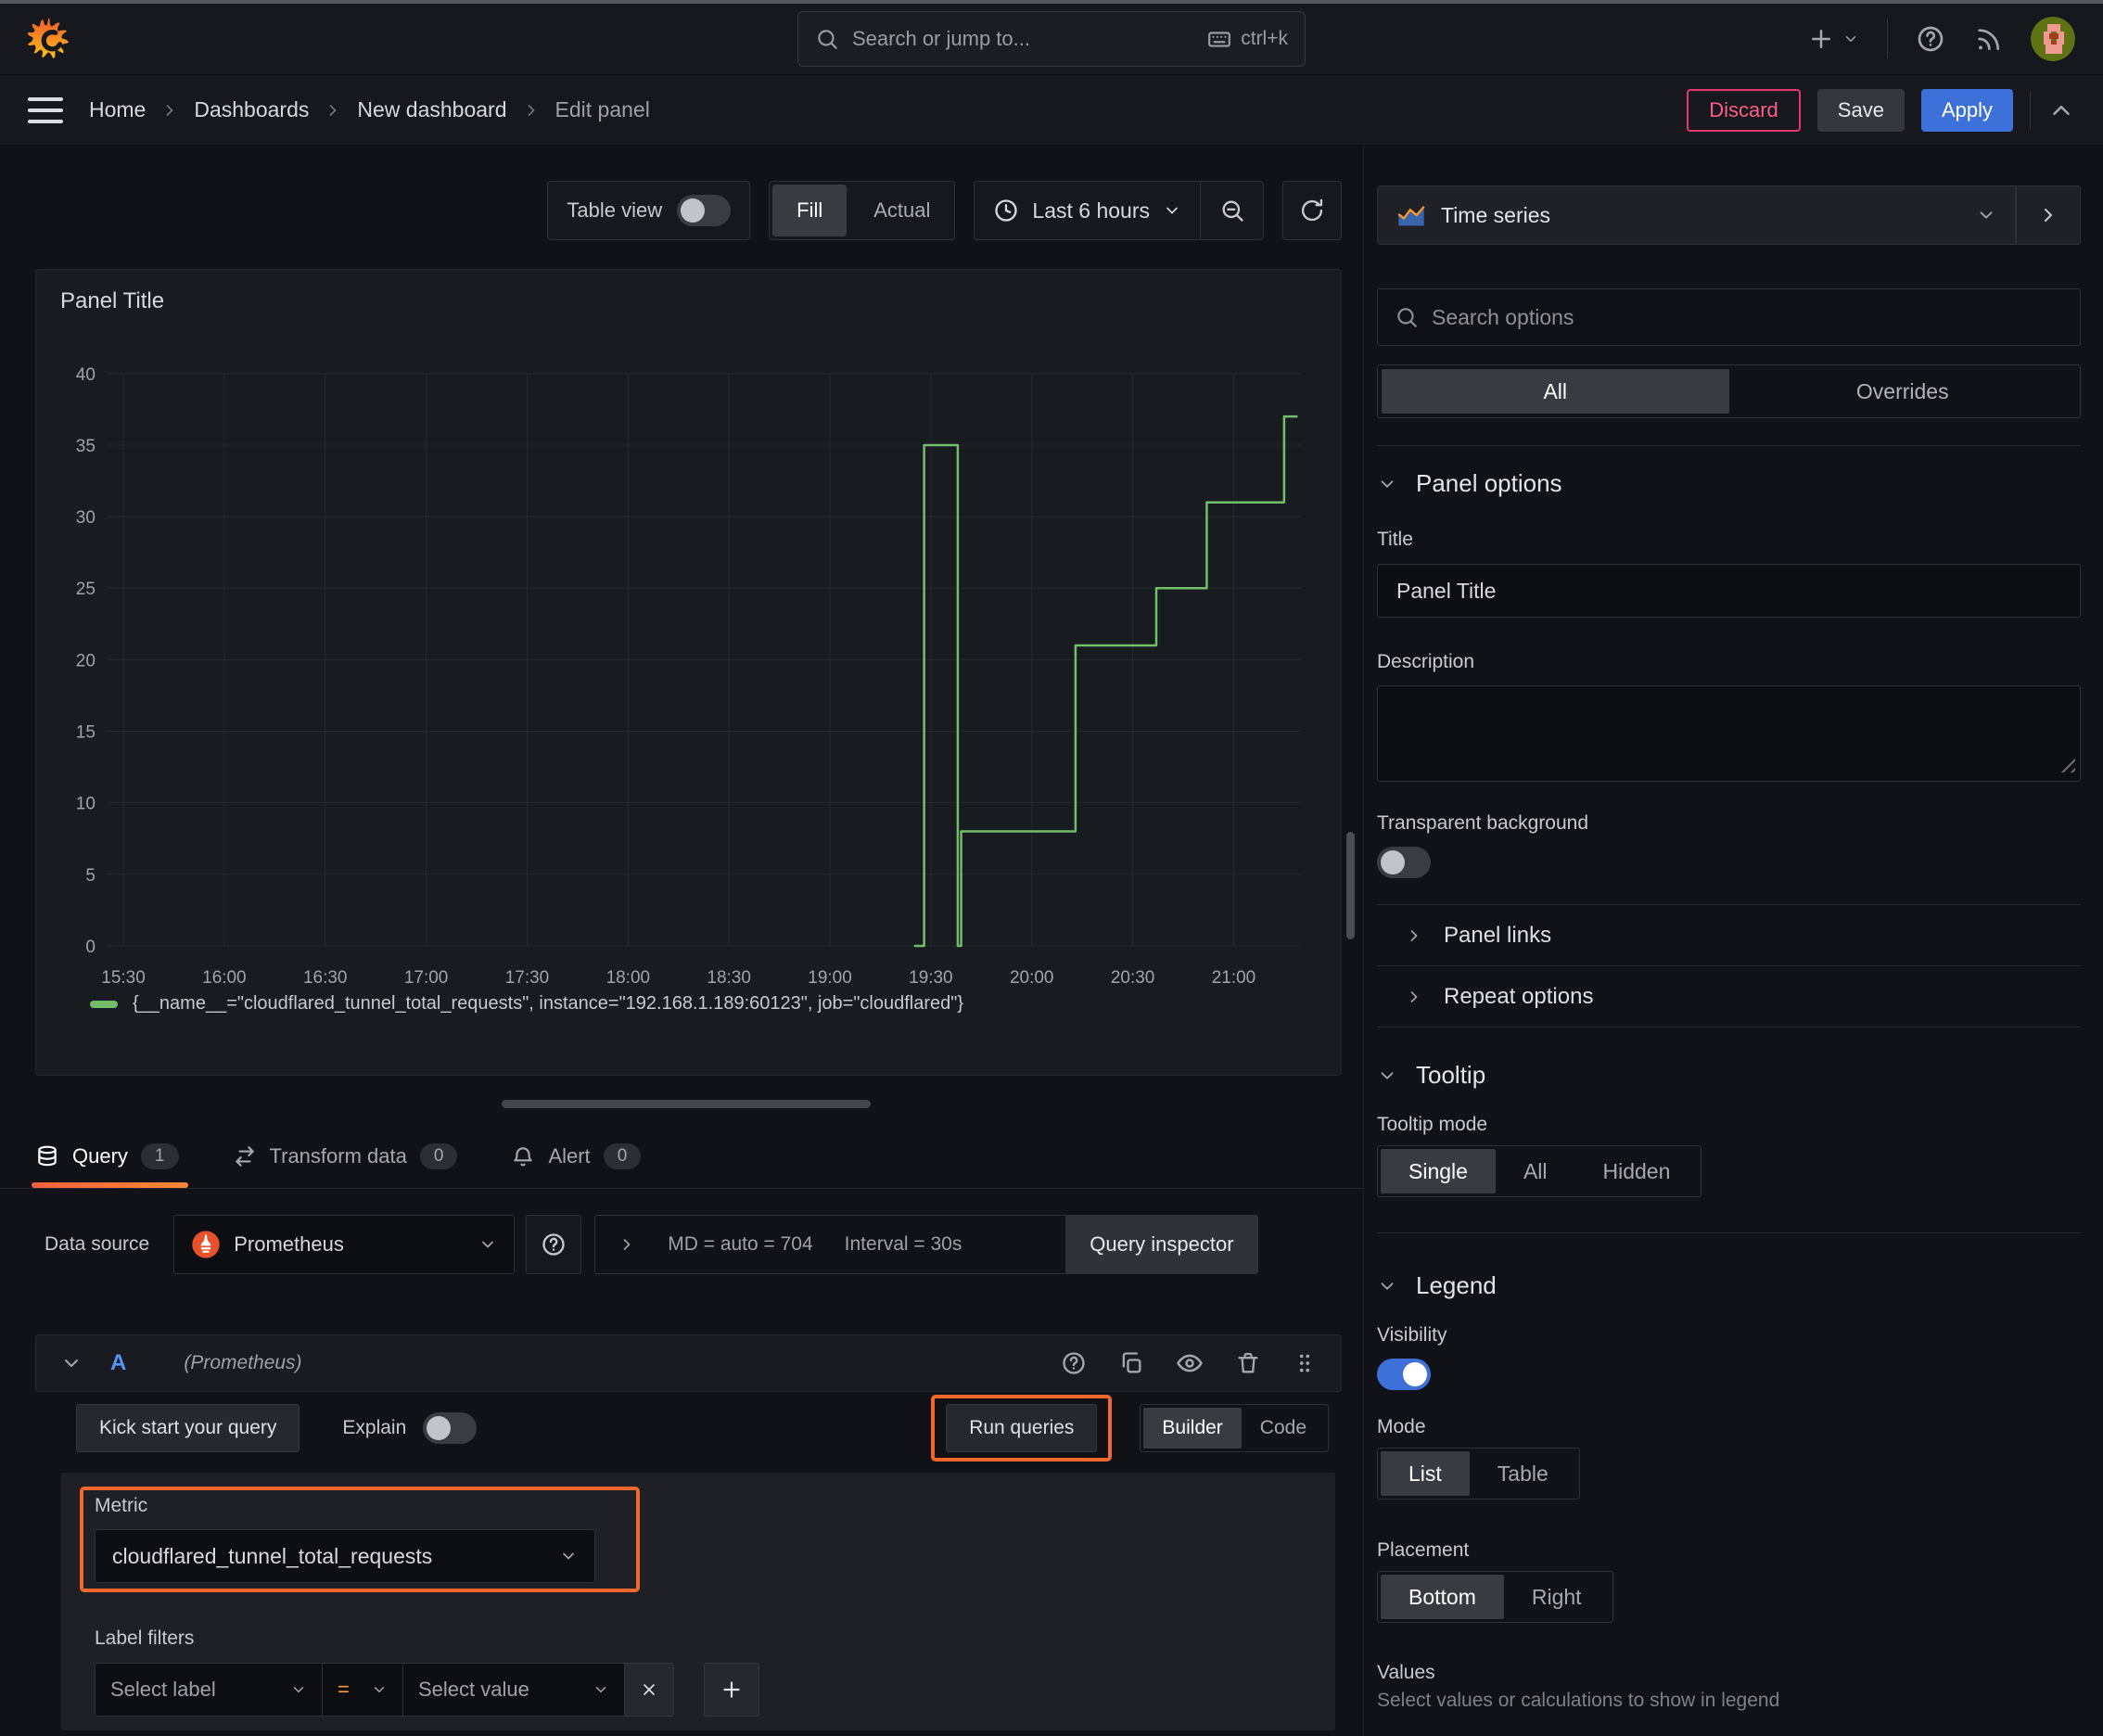  I want to click on options-search-box, so click(1729, 317).